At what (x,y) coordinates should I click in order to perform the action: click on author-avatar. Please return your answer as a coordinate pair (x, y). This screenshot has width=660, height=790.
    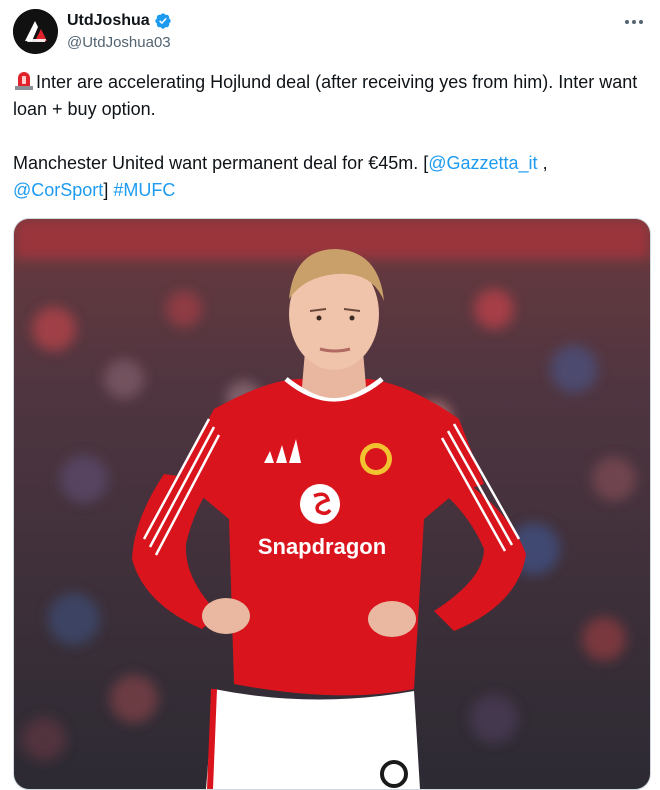
    Looking at the image, I should click on (35, 31).